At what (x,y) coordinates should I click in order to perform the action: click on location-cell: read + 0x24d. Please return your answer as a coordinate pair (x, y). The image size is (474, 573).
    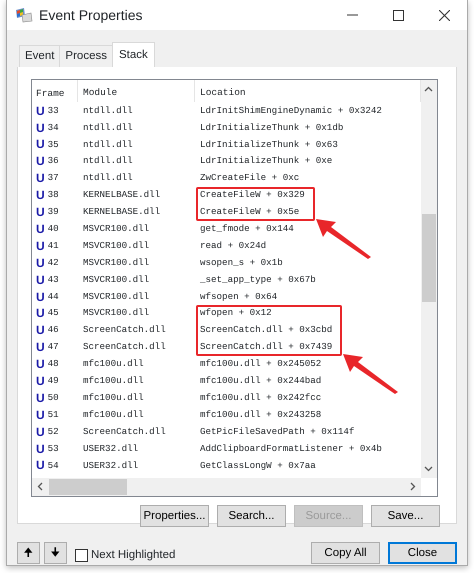
    Looking at the image, I should click on (233, 245).